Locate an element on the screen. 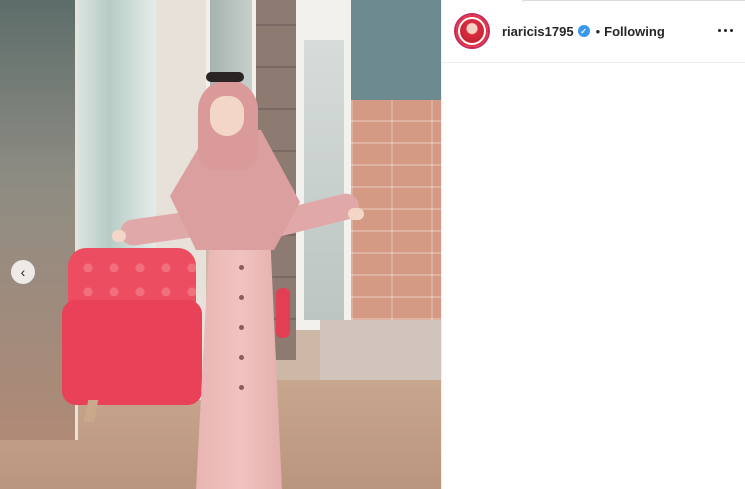 The width and height of the screenshot is (745, 489). verified-badge-icon: ✓ is located at coordinates (583, 31).